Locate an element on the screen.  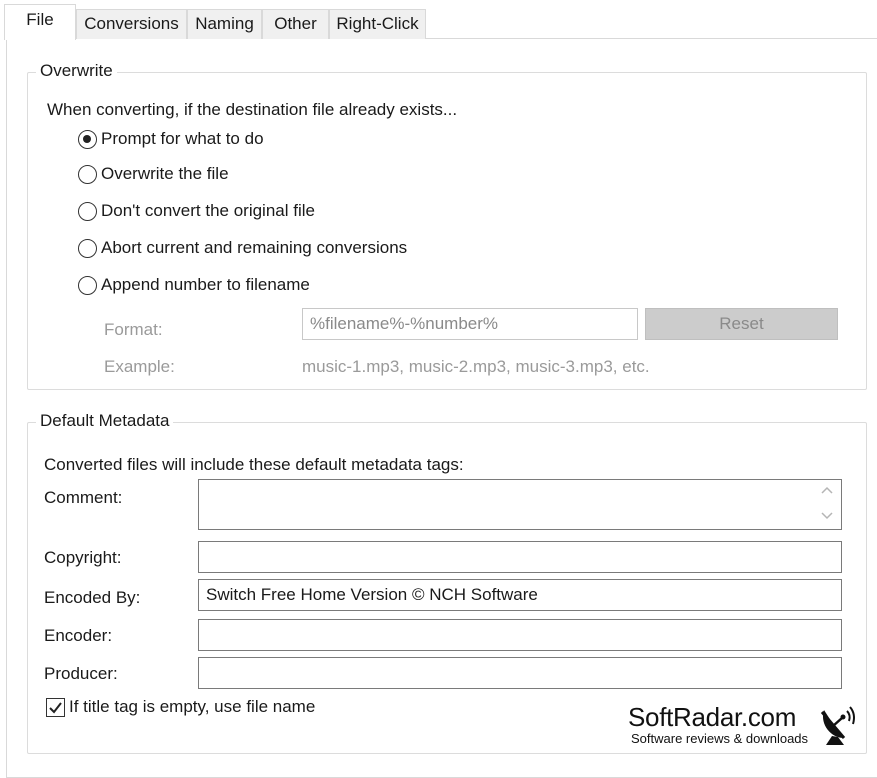
title-from-filename-checkbox-row: If title tag is empty, use file name is located at coordinates (180, 707).